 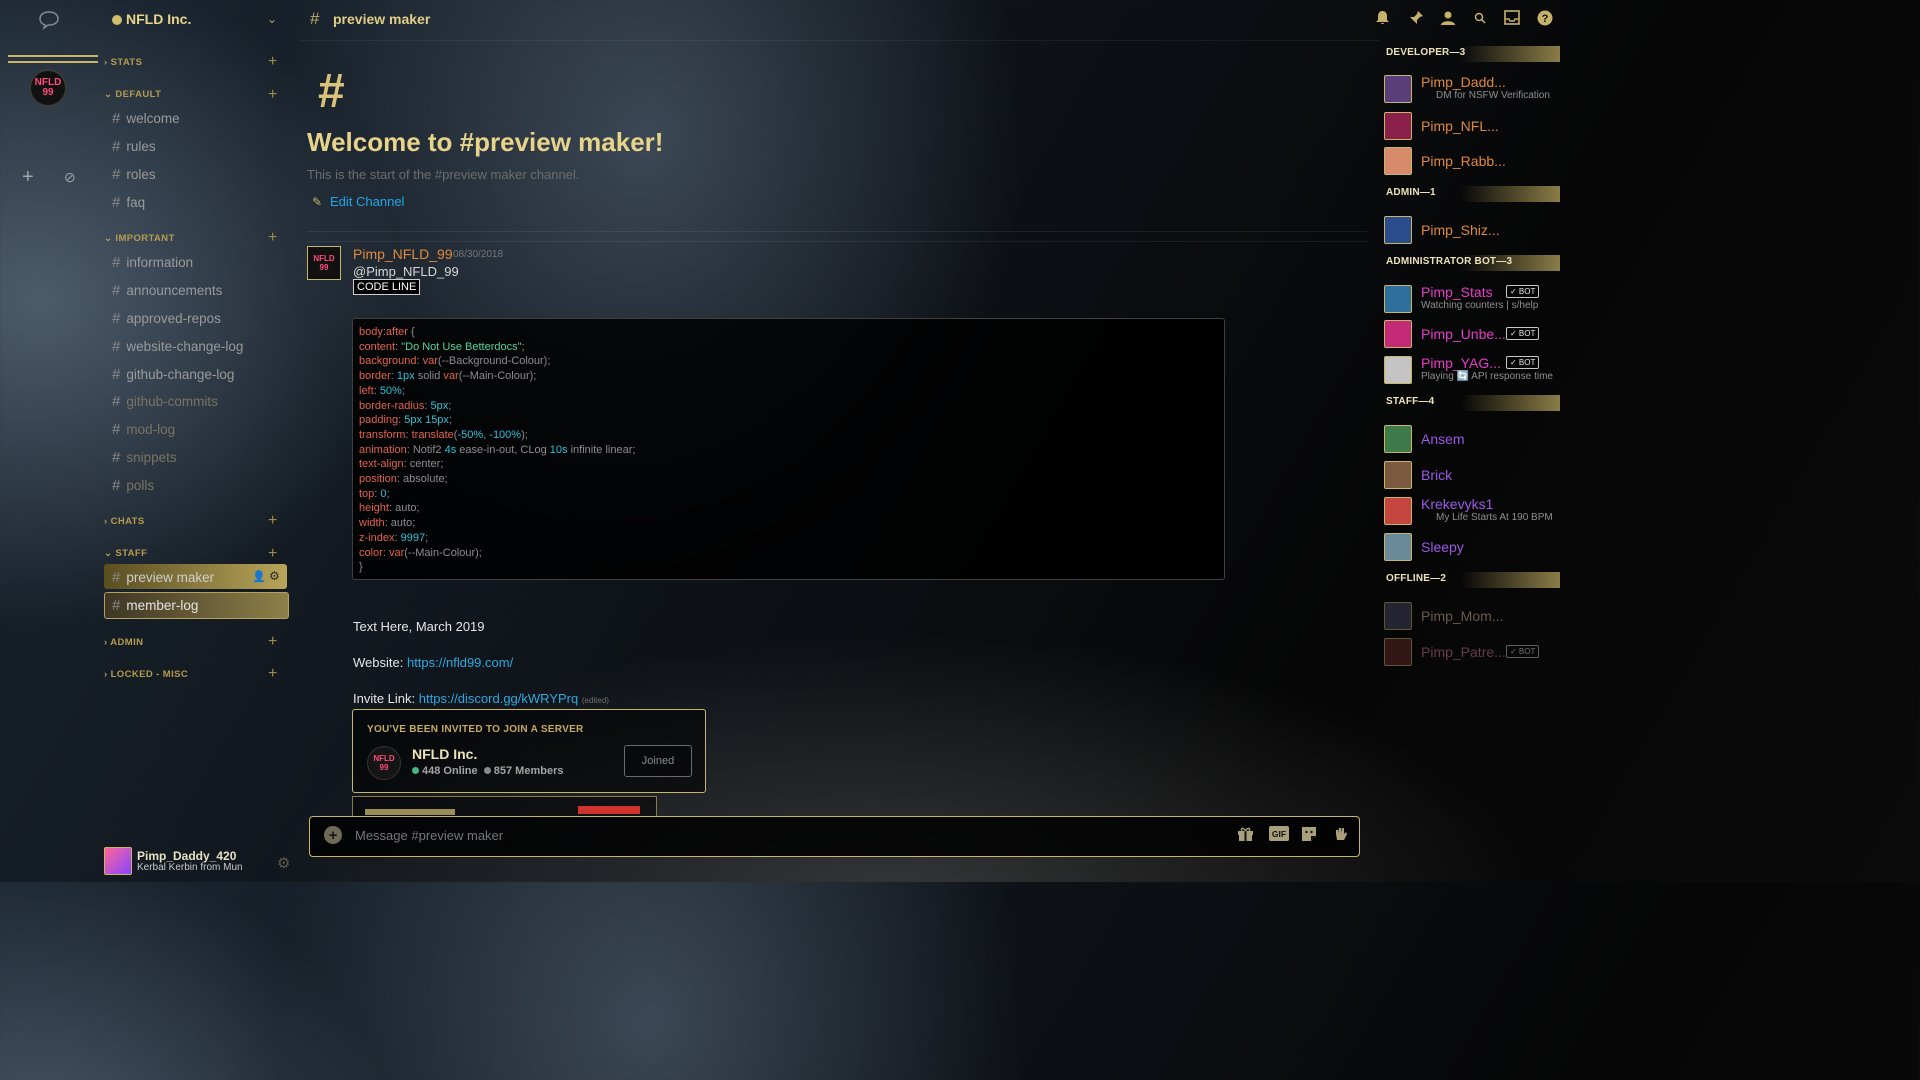 What do you see at coordinates (144, 457) in the screenshot?
I see `channel-snippets: # snippets` at bounding box center [144, 457].